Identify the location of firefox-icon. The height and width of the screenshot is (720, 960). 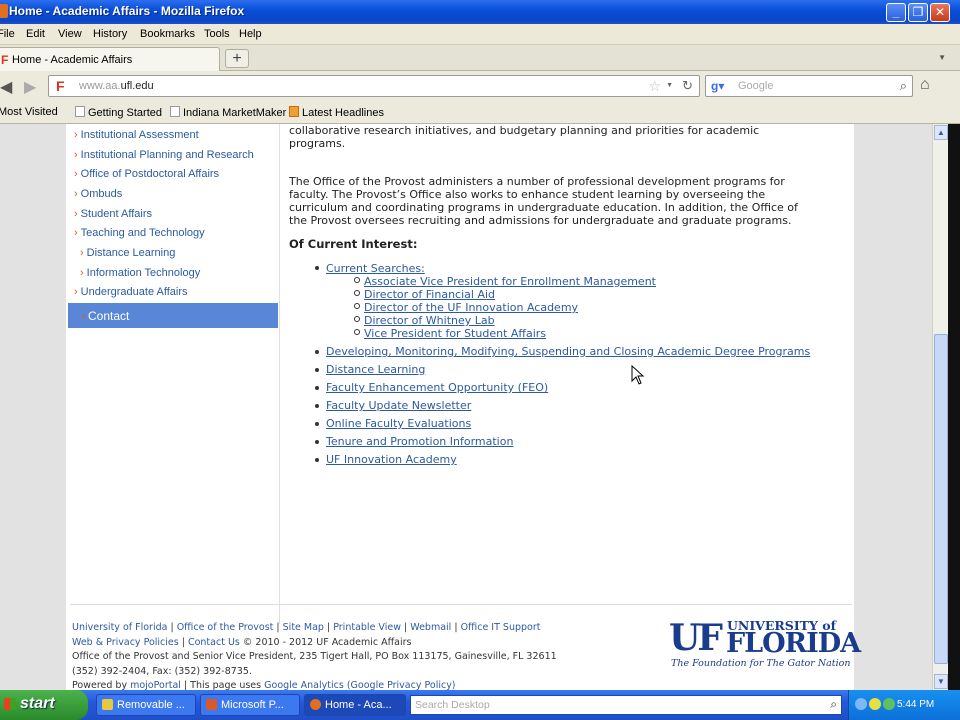
(4, 11).